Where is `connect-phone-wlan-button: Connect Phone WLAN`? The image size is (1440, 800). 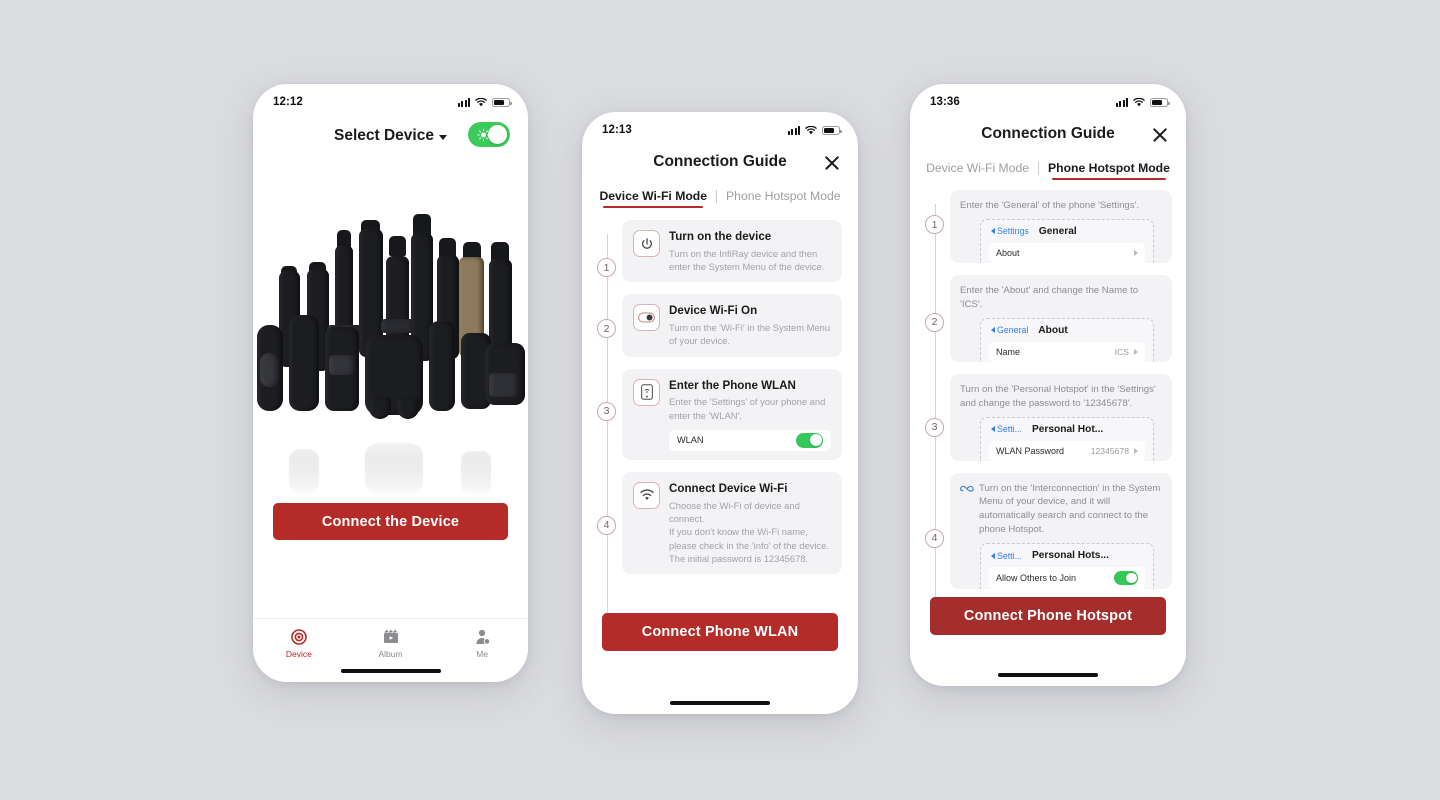 connect-phone-wlan-button: Connect Phone WLAN is located at coordinates (720, 632).